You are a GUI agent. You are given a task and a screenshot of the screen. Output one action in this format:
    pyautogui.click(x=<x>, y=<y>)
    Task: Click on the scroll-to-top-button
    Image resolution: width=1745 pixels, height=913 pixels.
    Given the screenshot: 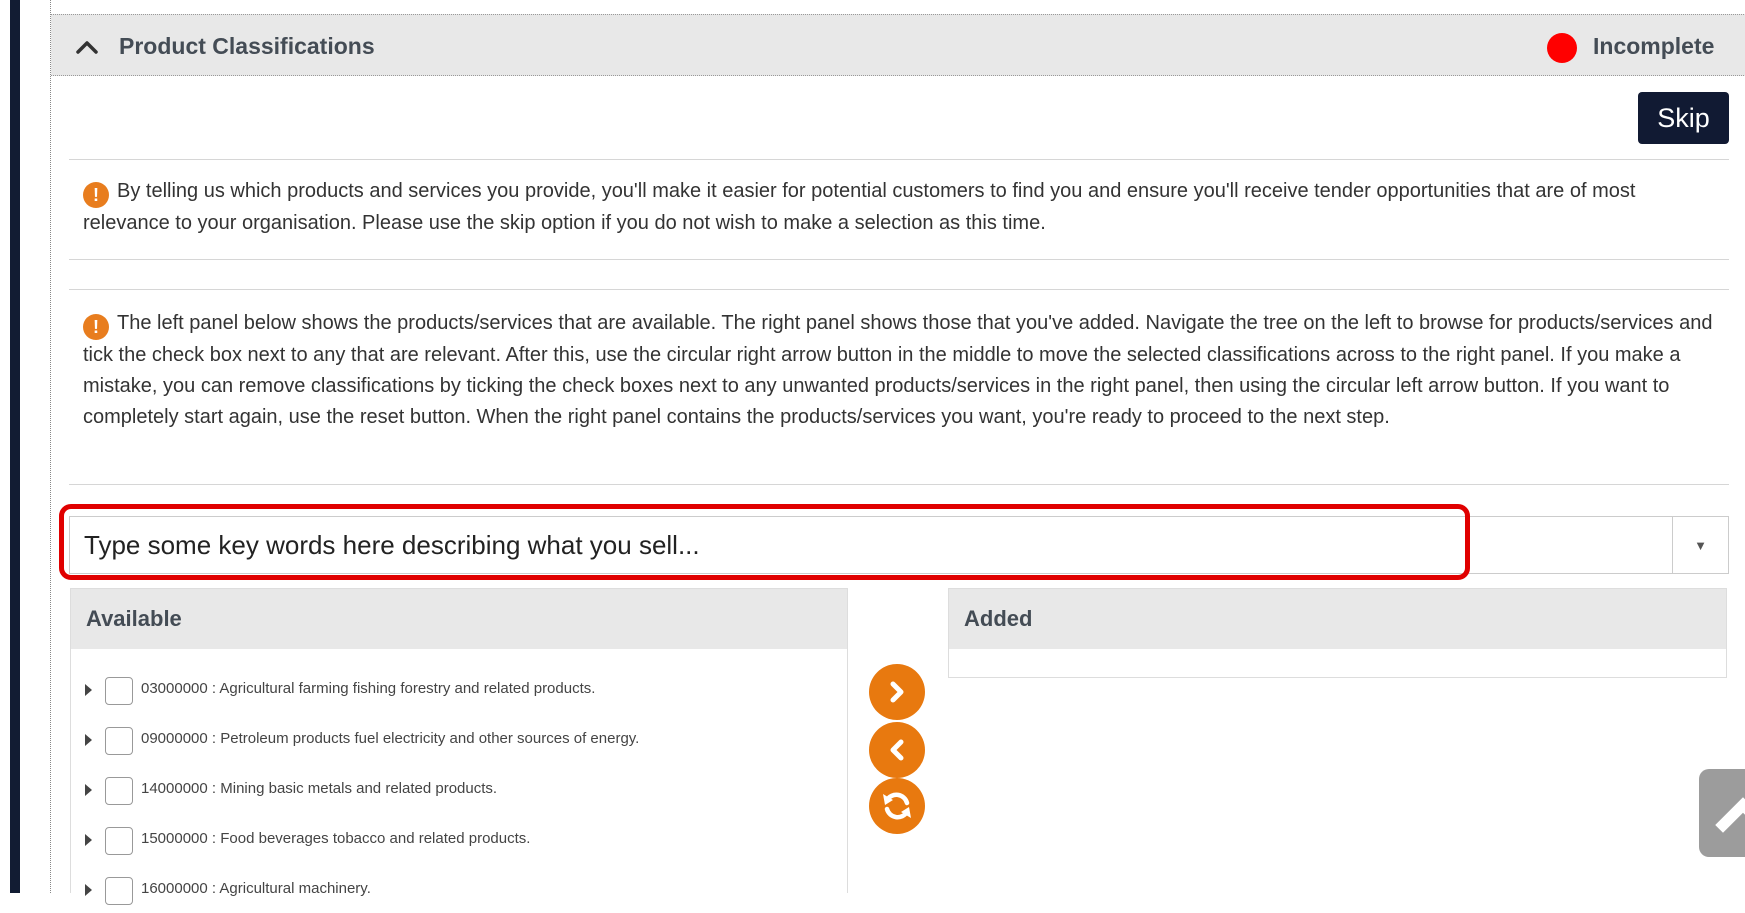 What is the action you would take?
    pyautogui.click(x=1722, y=813)
    